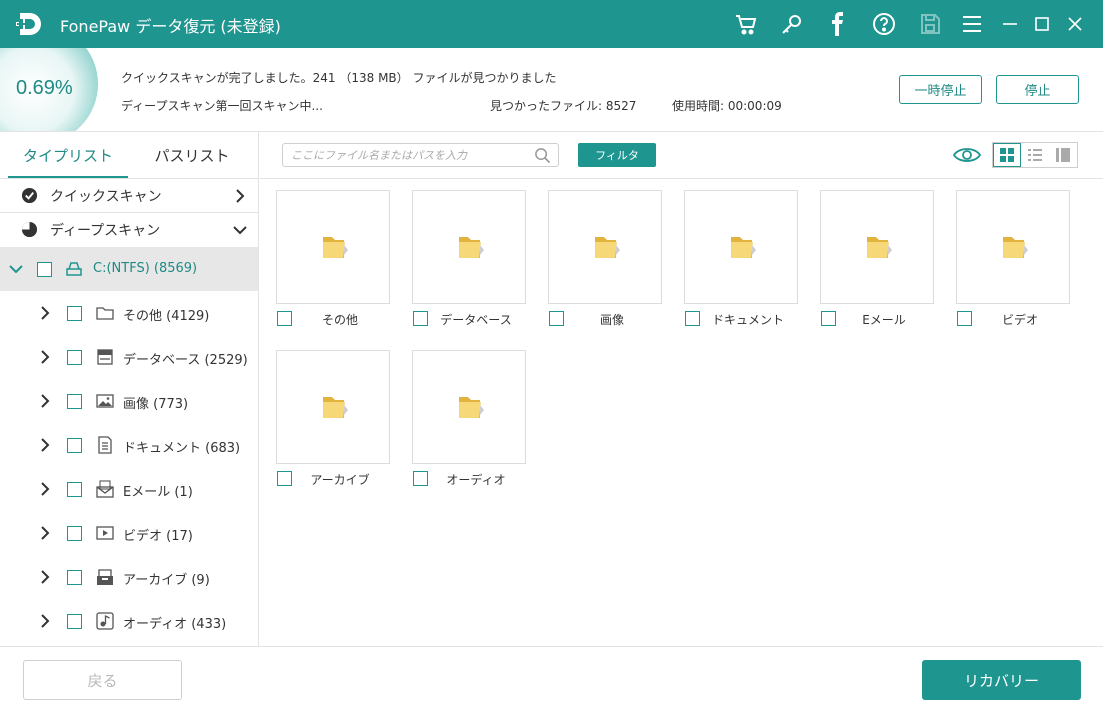 The height and width of the screenshot is (722, 1103). I want to click on tile-email, so click(877, 247).